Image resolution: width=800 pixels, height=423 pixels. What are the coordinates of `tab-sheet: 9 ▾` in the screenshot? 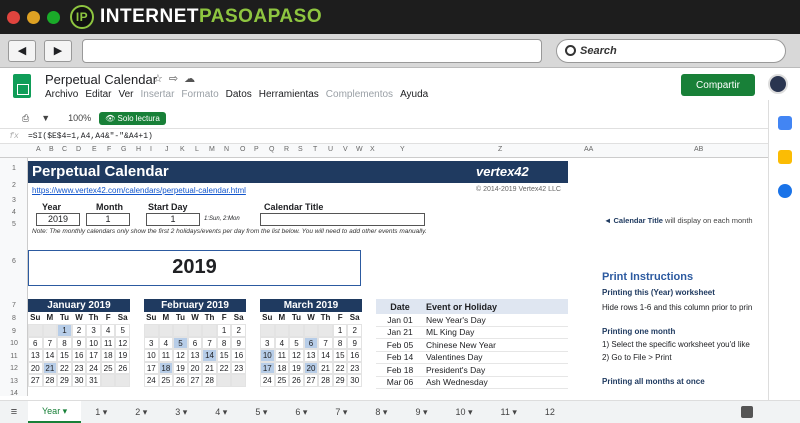 It's located at (421, 412).